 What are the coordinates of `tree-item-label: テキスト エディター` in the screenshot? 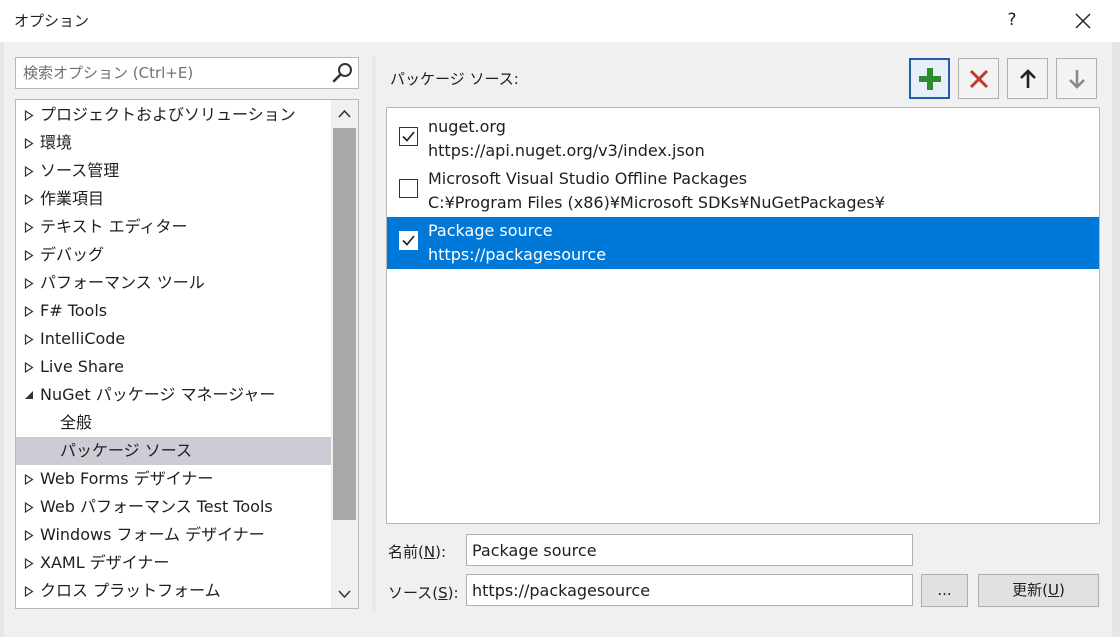 It's located at (114, 226).